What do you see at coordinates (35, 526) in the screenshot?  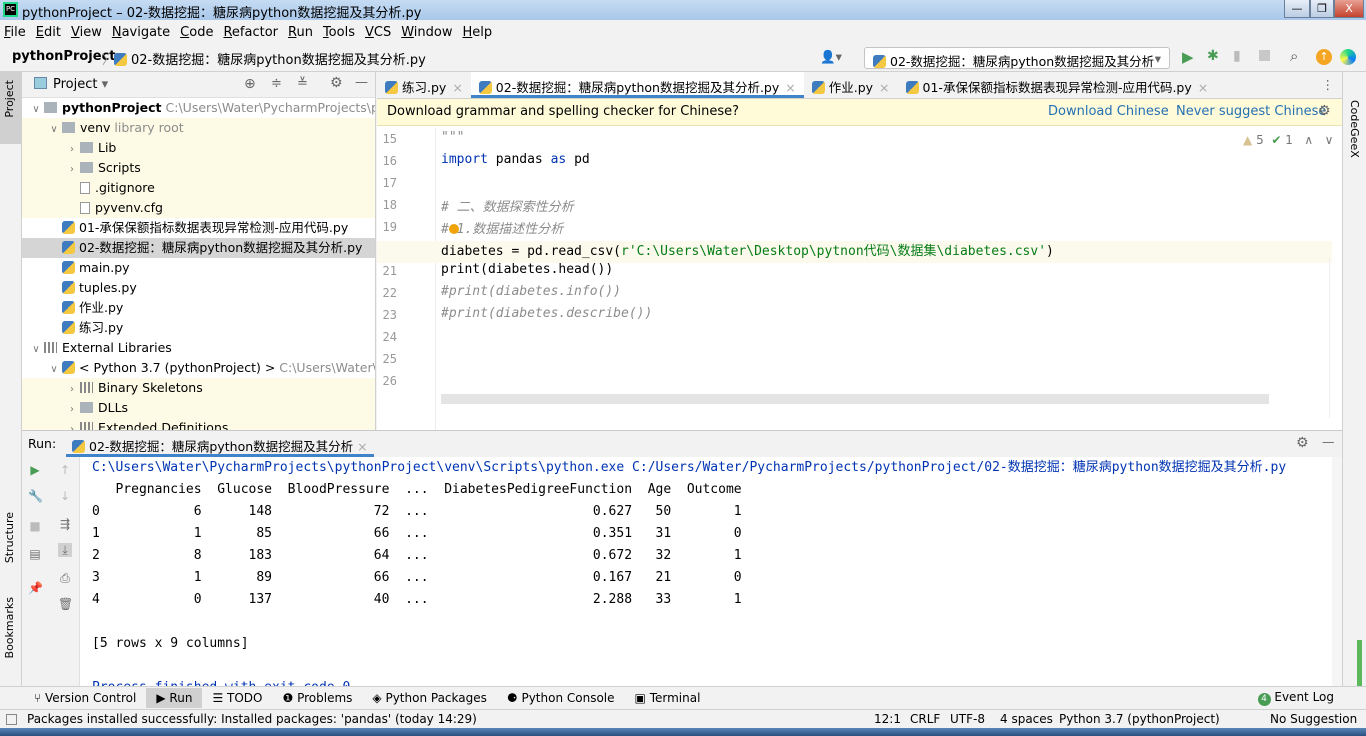 I see `stop-icon: ■` at bounding box center [35, 526].